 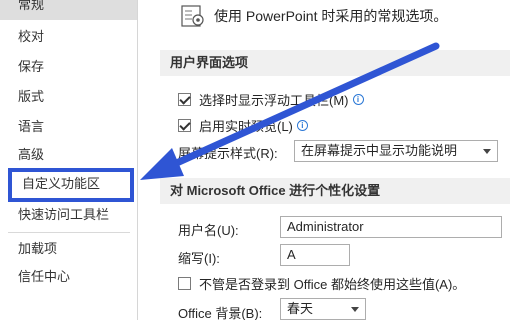 I want to click on mini-toolbar-row: 选择时显示浮动工具栏(M) i, so click(x=271, y=99).